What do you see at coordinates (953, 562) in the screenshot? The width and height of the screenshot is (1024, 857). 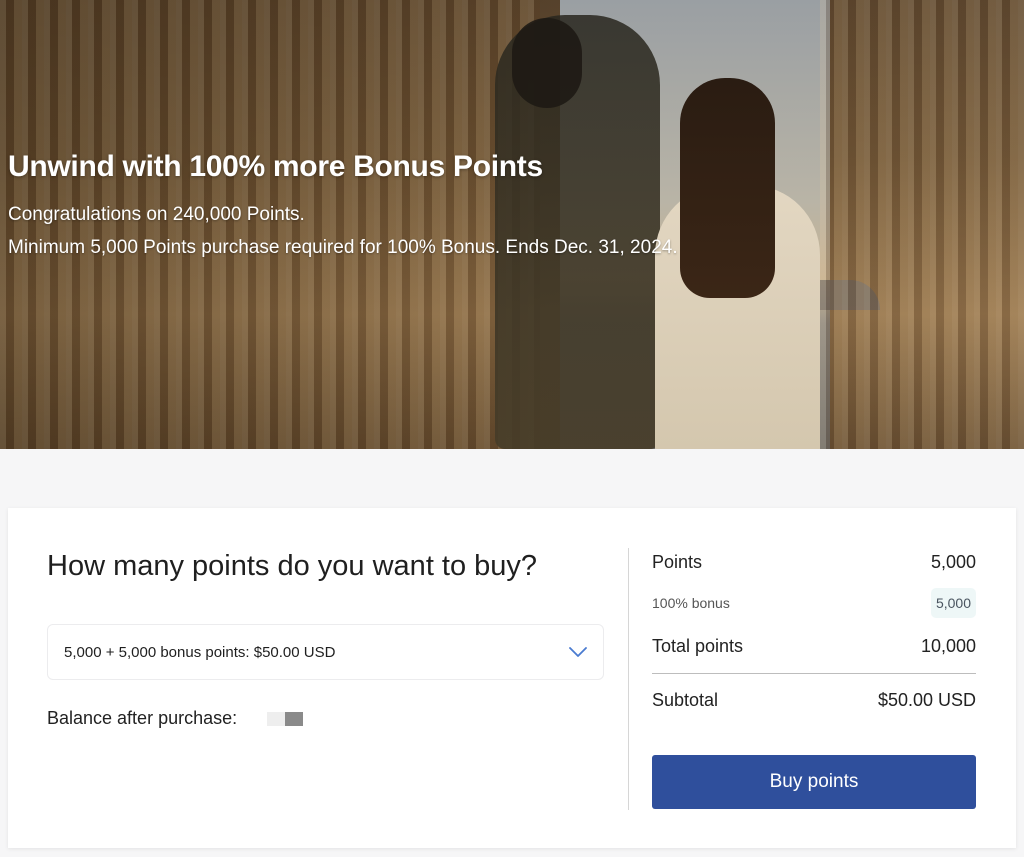 I see `points-value: 5,000` at bounding box center [953, 562].